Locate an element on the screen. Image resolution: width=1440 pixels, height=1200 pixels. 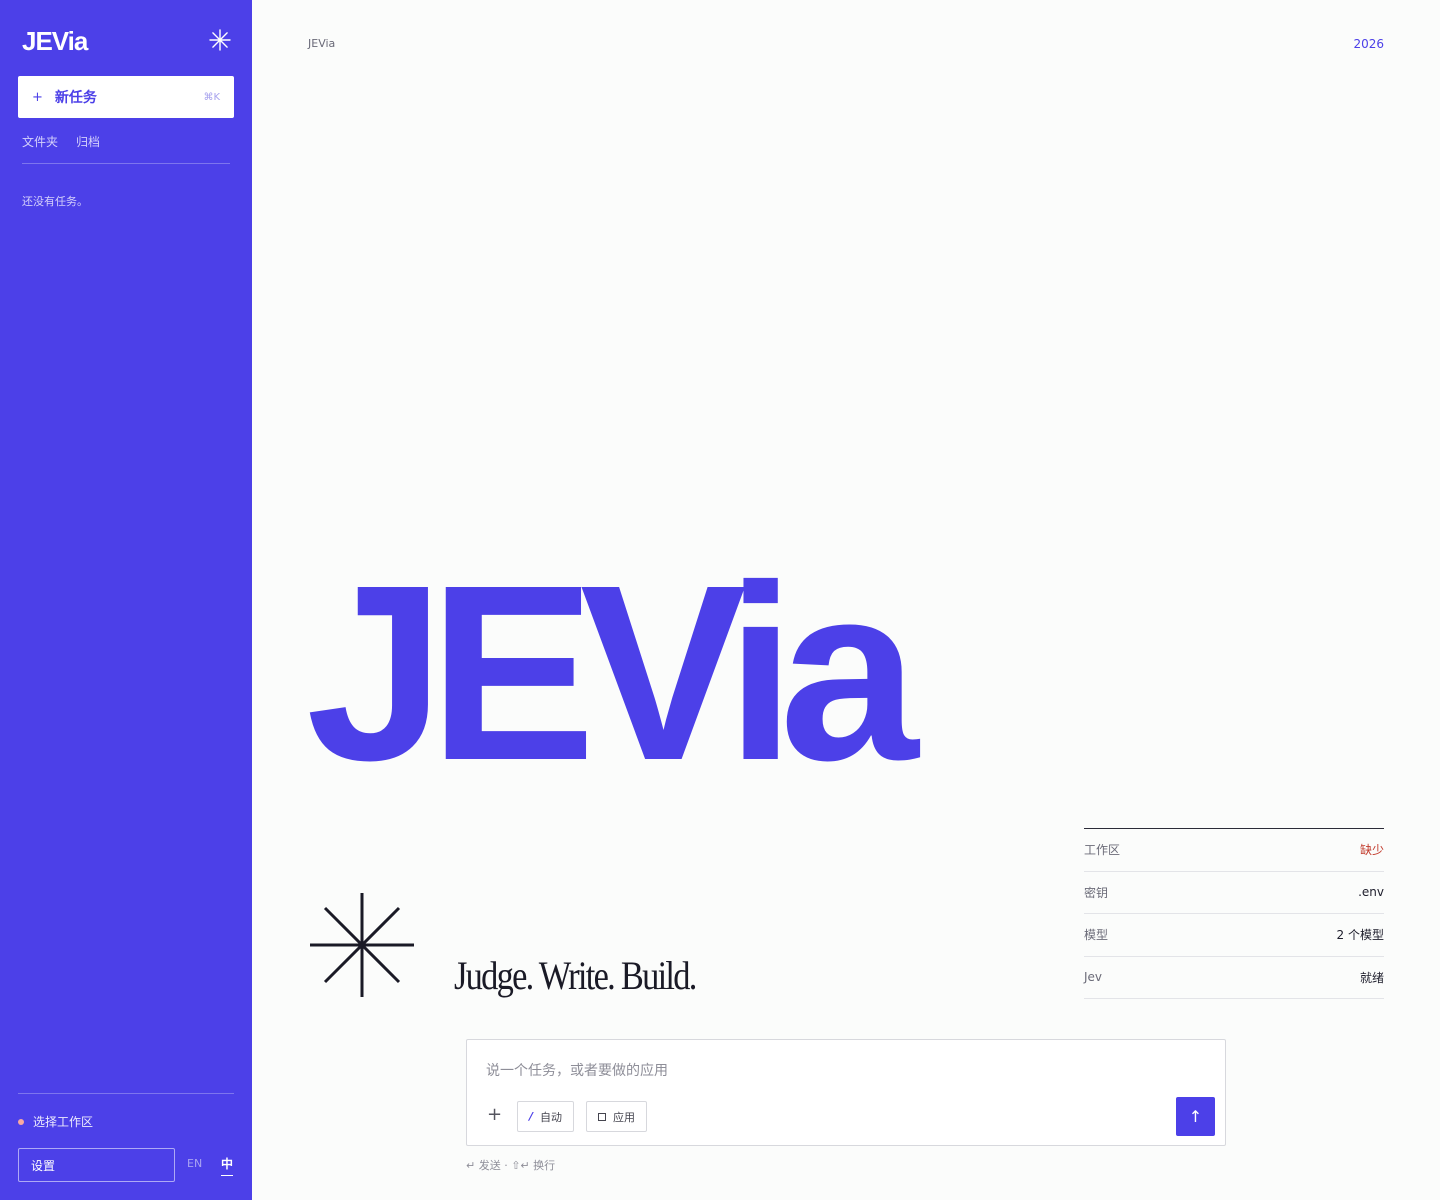
status-key: 模型 is located at coordinates (1096, 935).